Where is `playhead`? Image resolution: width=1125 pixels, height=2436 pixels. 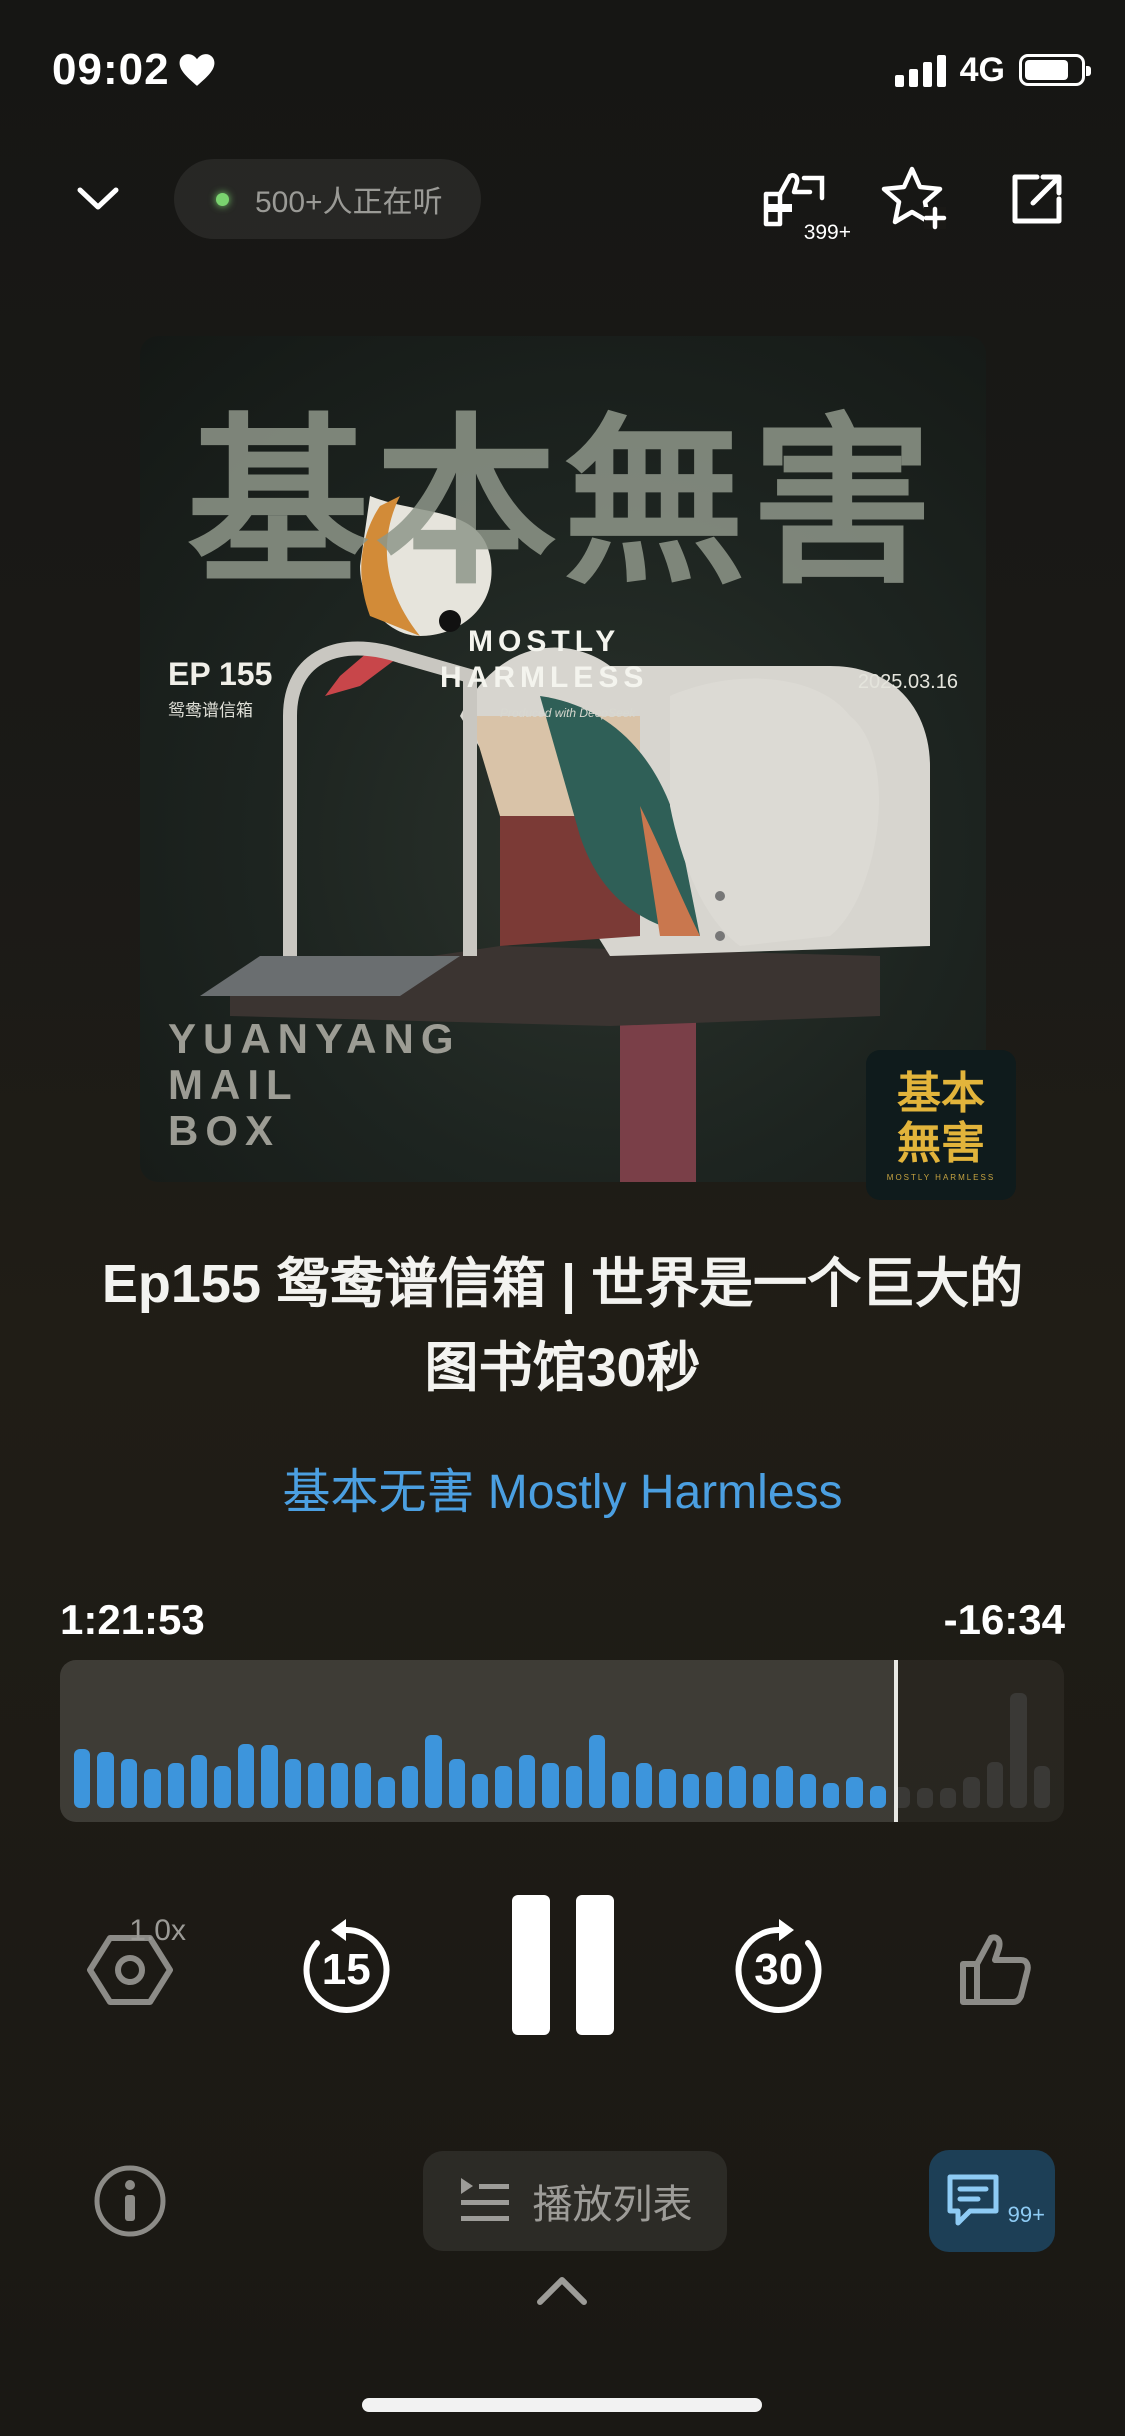 playhead is located at coordinates (896, 1741).